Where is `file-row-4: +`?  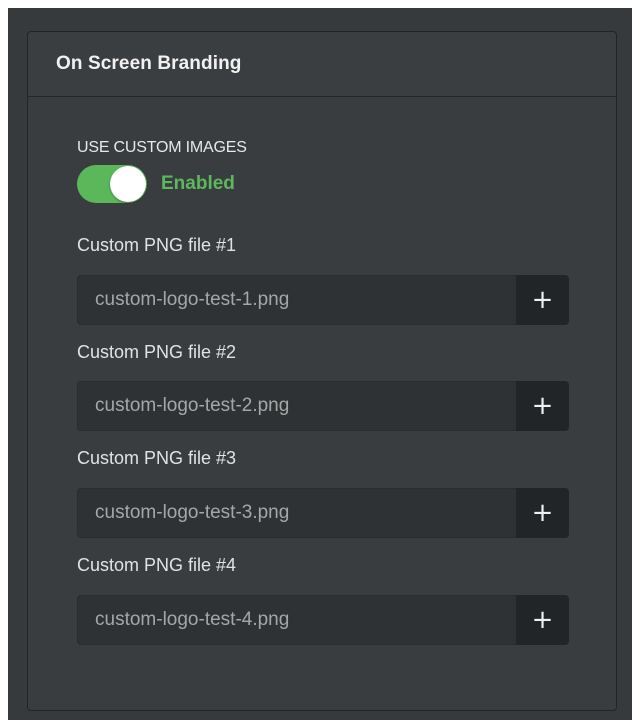
file-row-4: + is located at coordinates (323, 620).